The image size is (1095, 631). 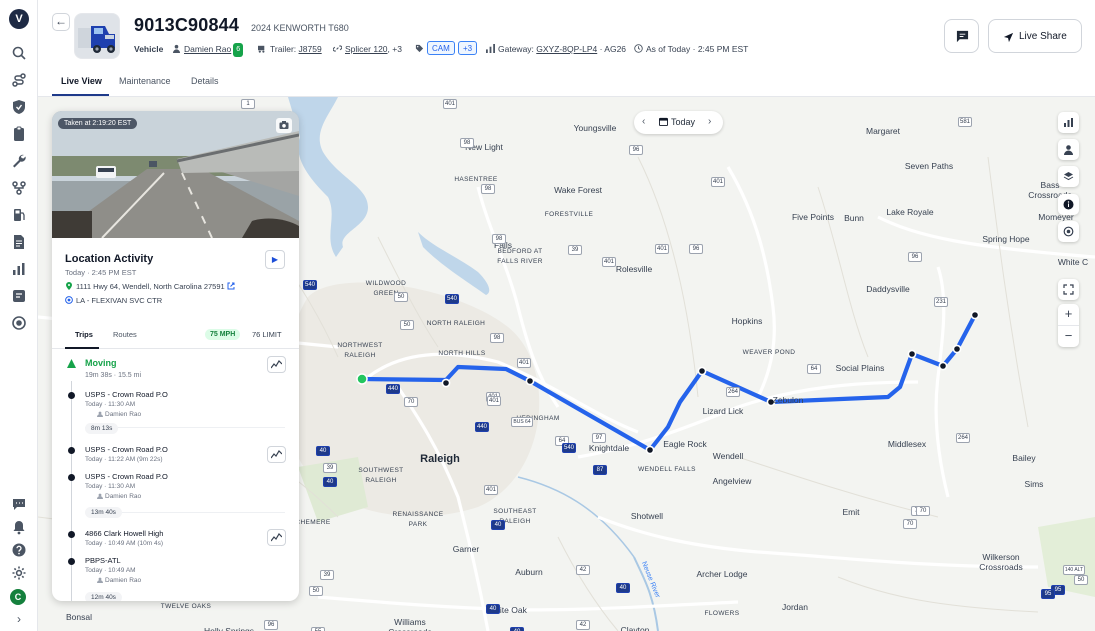 What do you see at coordinates (476, 179) in the screenshot?
I see `map-place-label: HASENTREE` at bounding box center [476, 179].